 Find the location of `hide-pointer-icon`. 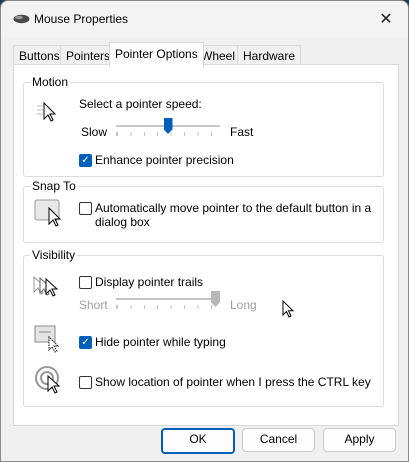

hide-pointer-icon is located at coordinates (47, 339).